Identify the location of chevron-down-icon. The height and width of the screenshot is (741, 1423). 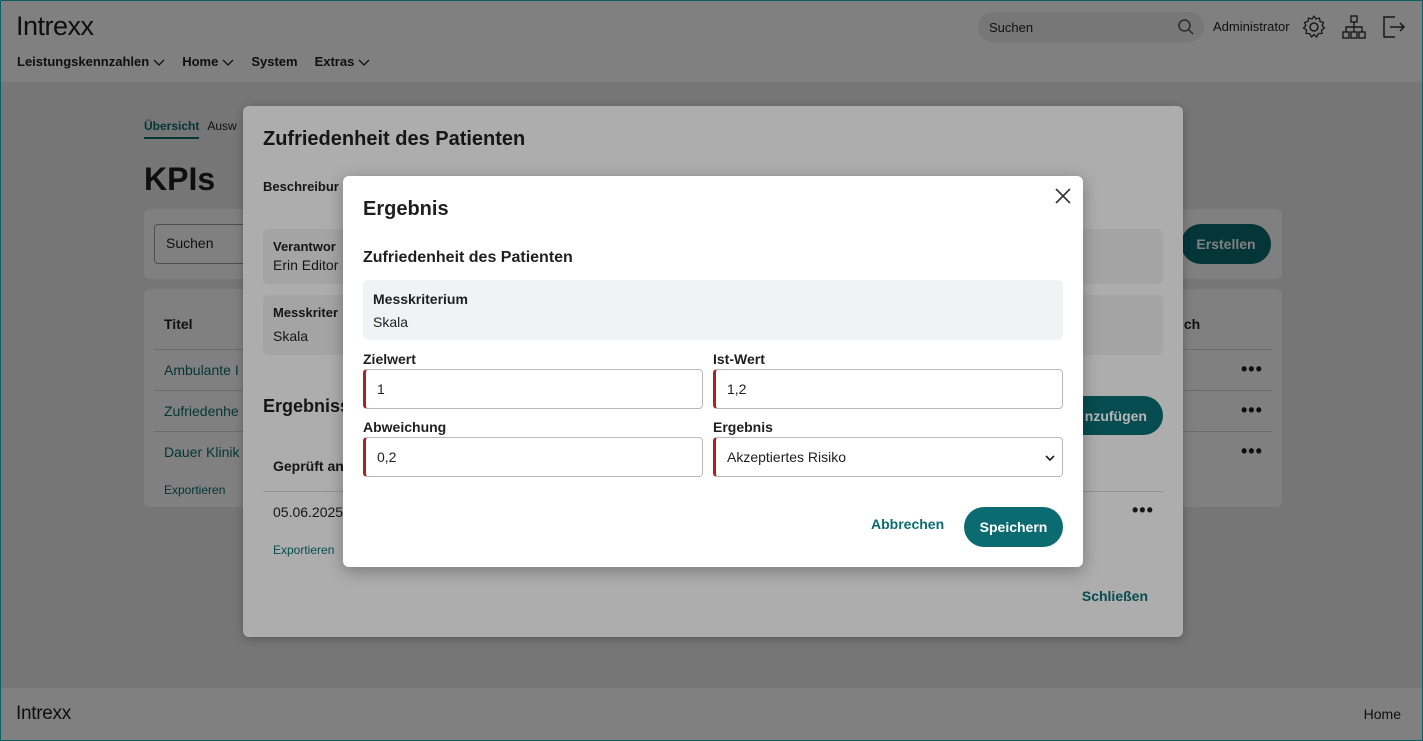
(1050, 458).